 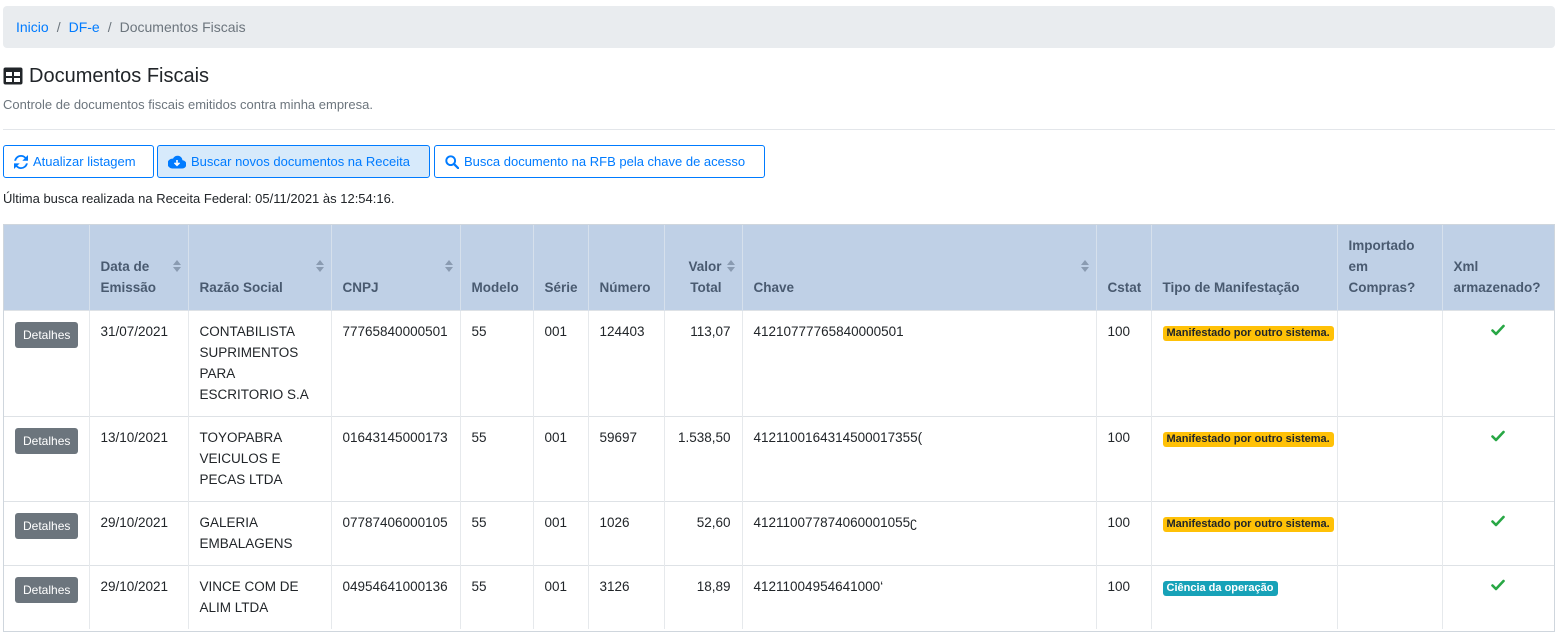 What do you see at coordinates (32, 27) in the screenshot?
I see `breadcrumb-link-inicio: Inicio` at bounding box center [32, 27].